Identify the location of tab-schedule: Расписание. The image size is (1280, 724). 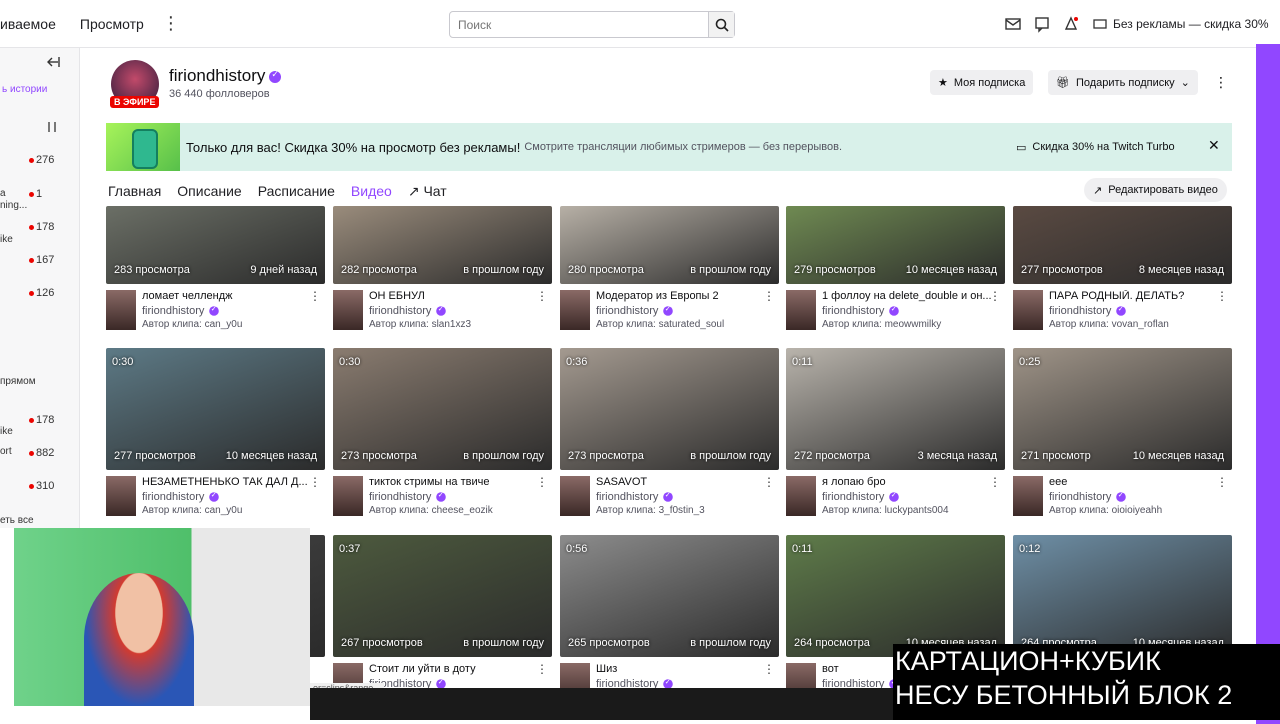
(296, 193).